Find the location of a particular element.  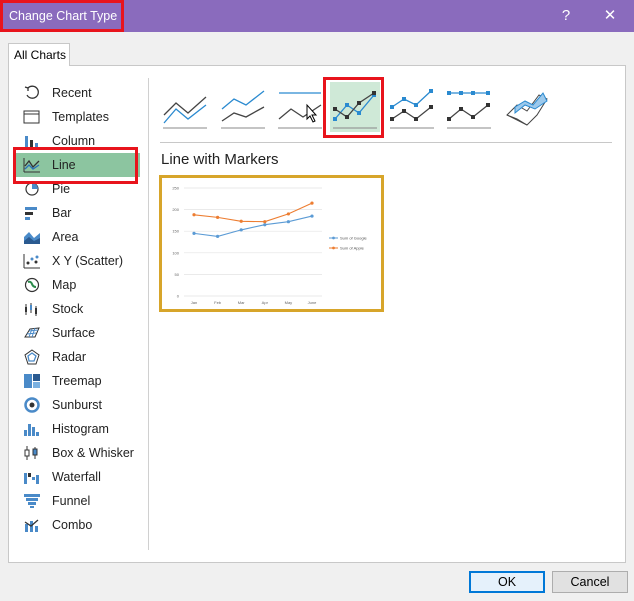

sidebar-item-label: Bar is located at coordinates (62, 213).